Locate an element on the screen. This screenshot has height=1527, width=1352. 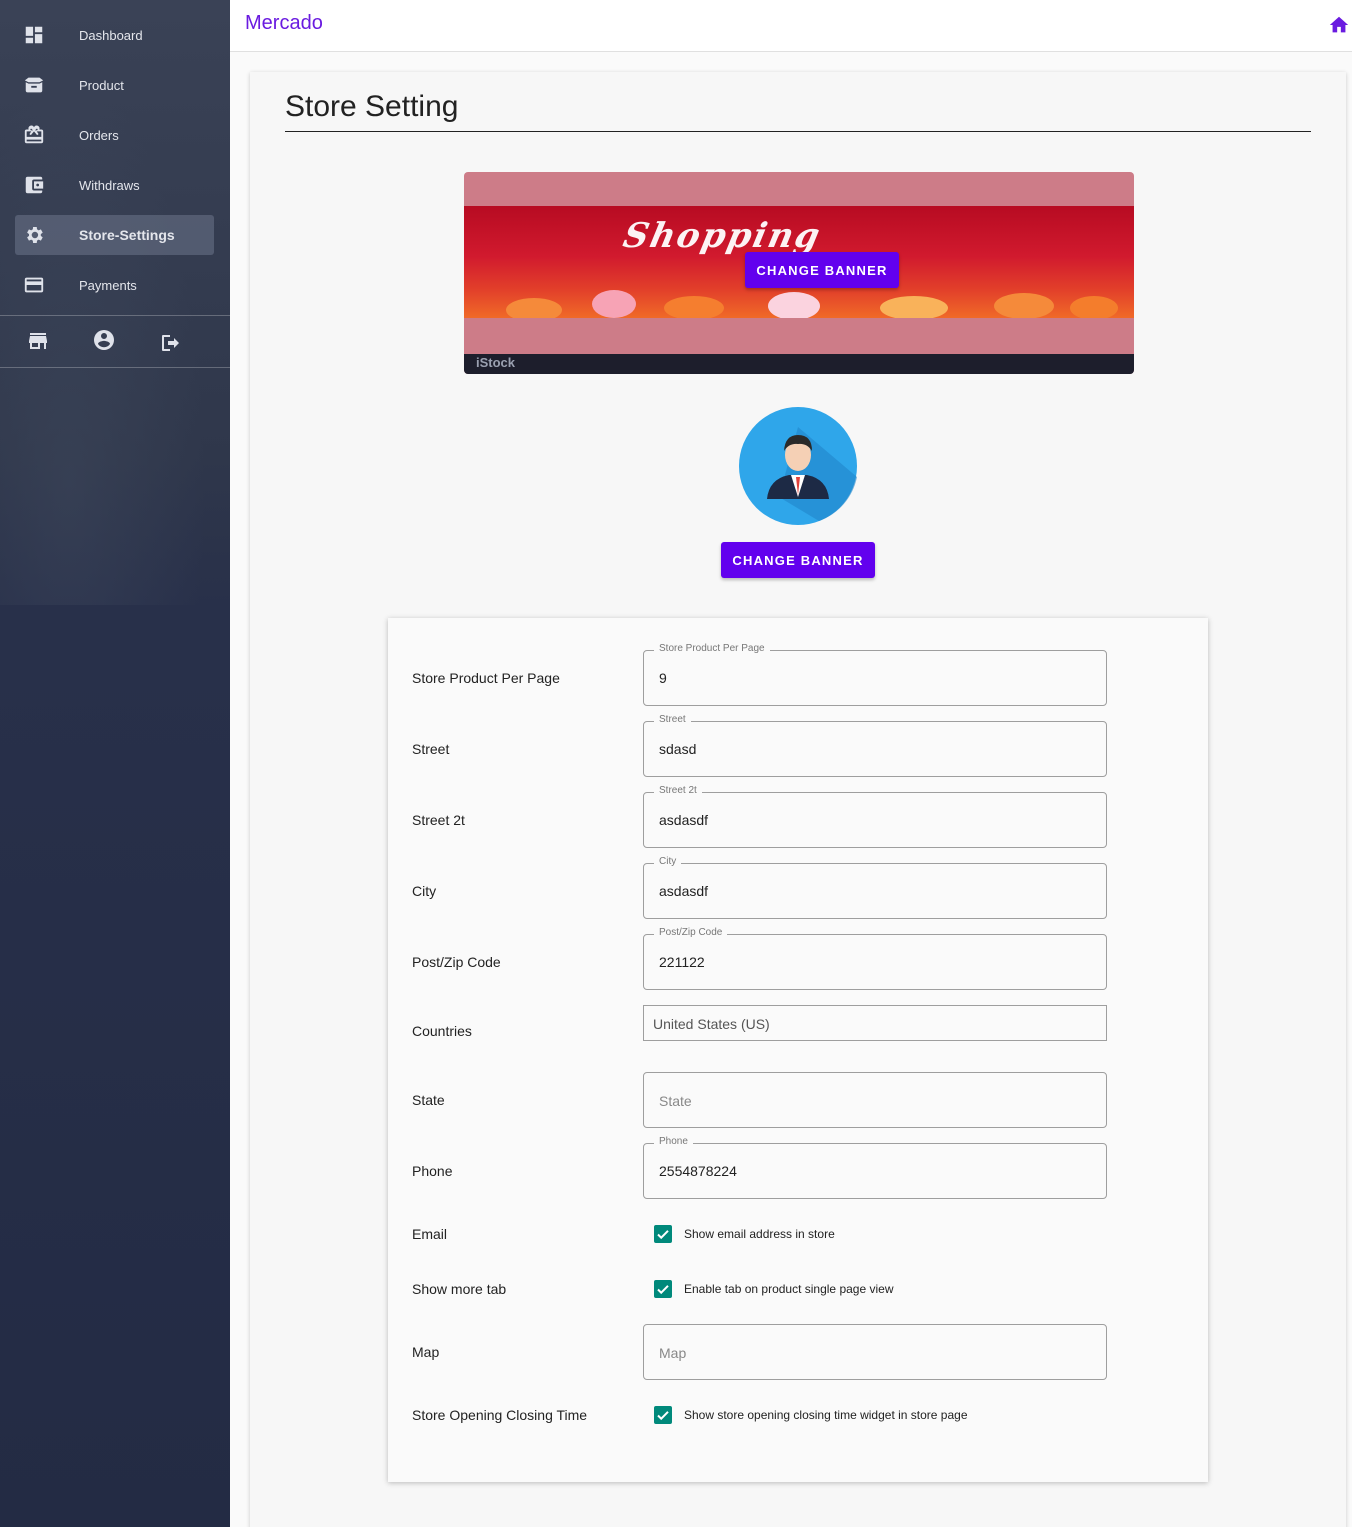
sidebar-item-label: Payments is located at coordinates (108, 285).